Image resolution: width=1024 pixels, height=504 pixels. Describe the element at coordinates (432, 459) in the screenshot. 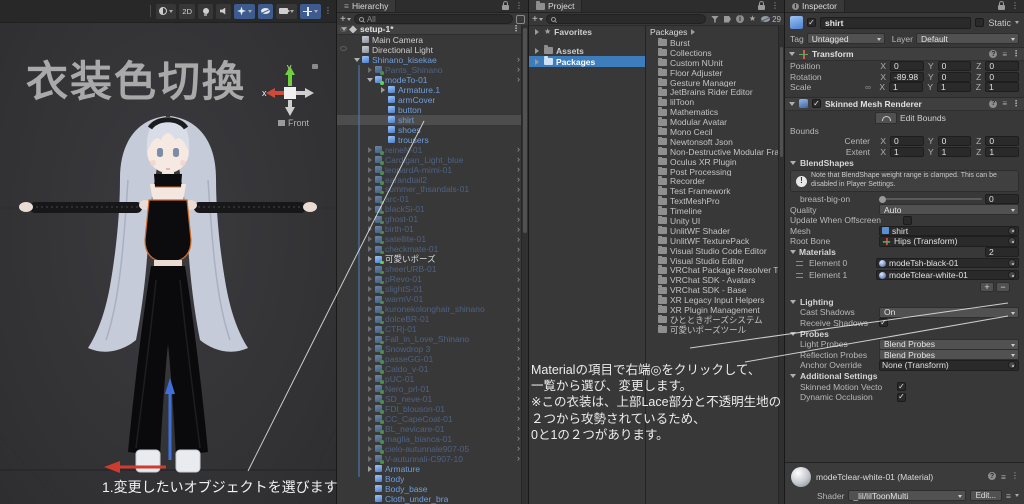

I see `hierarchy-item: V-autunnali-C907-10 ›` at that location.